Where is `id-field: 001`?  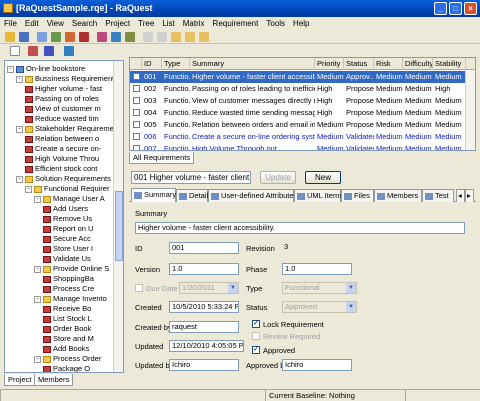 id-field: 001 is located at coordinates (204, 248).